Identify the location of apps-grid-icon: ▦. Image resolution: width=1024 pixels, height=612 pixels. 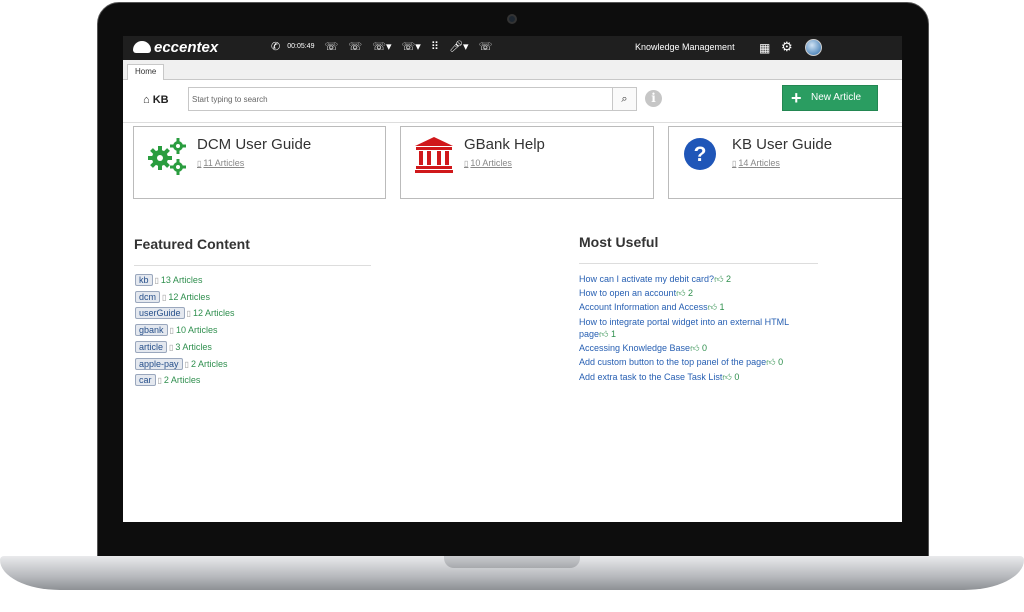
(764, 48).